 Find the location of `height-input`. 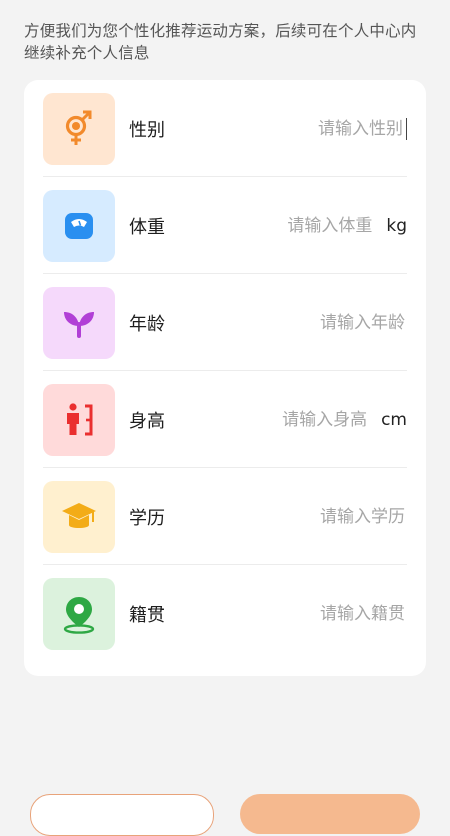

height-input is located at coordinates (287, 419).